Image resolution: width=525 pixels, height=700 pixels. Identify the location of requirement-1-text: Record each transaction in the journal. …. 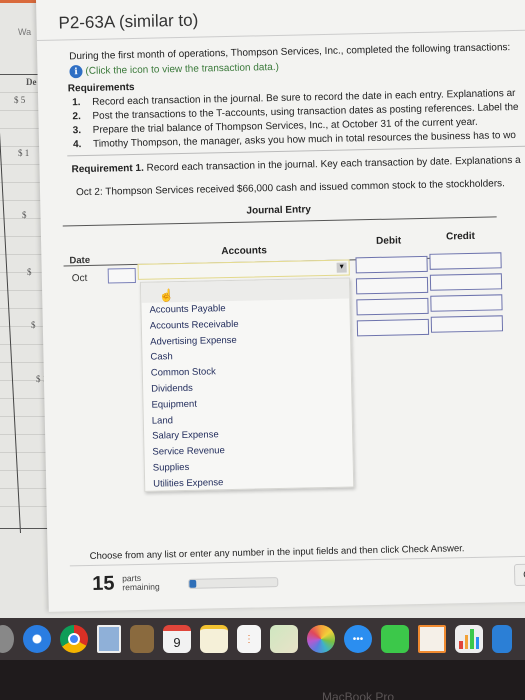
(333, 164).